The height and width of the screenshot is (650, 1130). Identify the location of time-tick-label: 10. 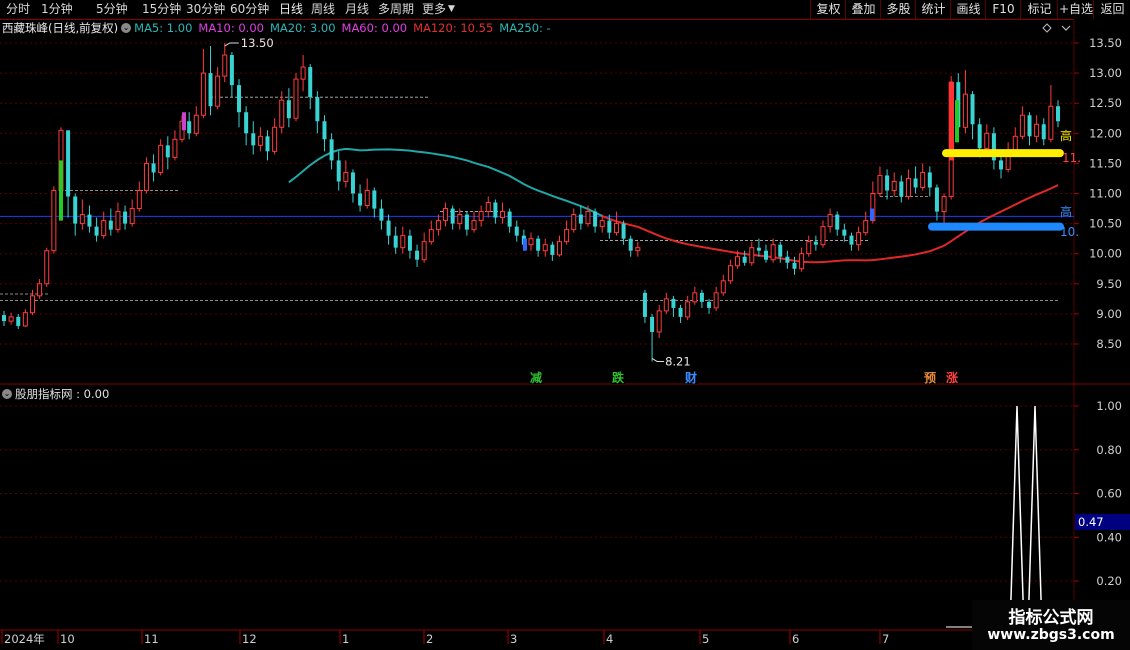
(67, 639).